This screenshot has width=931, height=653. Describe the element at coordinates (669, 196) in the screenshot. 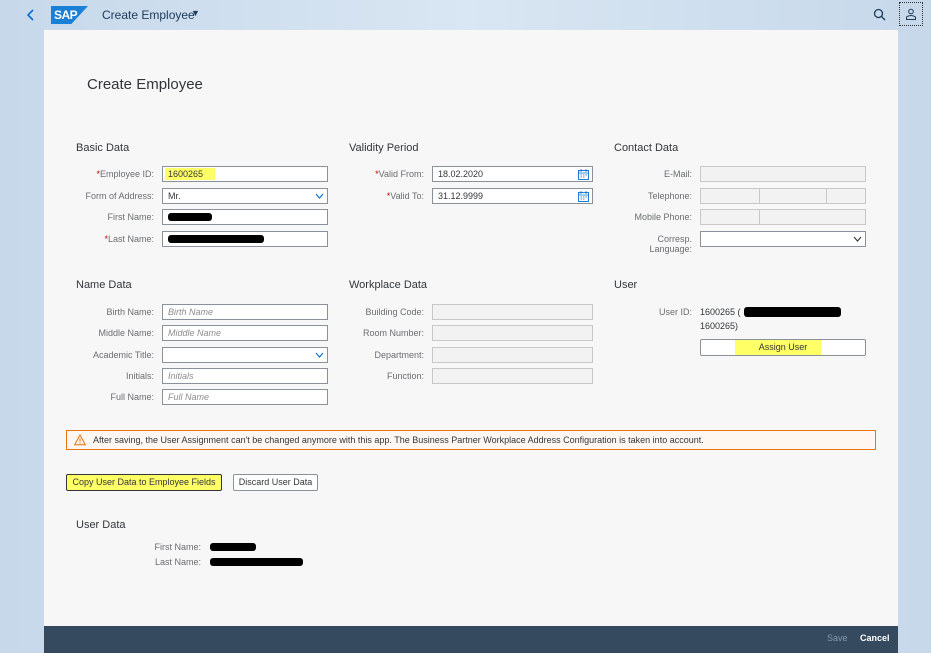

I see `telephone-label: Telephone:` at that location.